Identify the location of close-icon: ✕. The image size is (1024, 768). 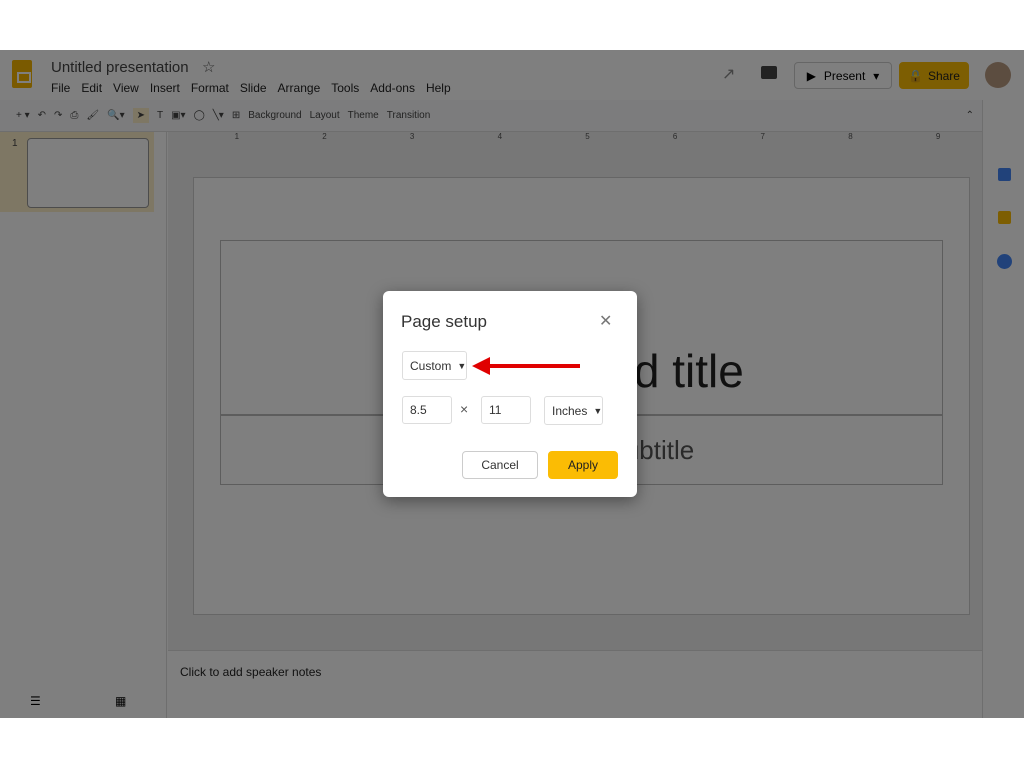
(605, 321).